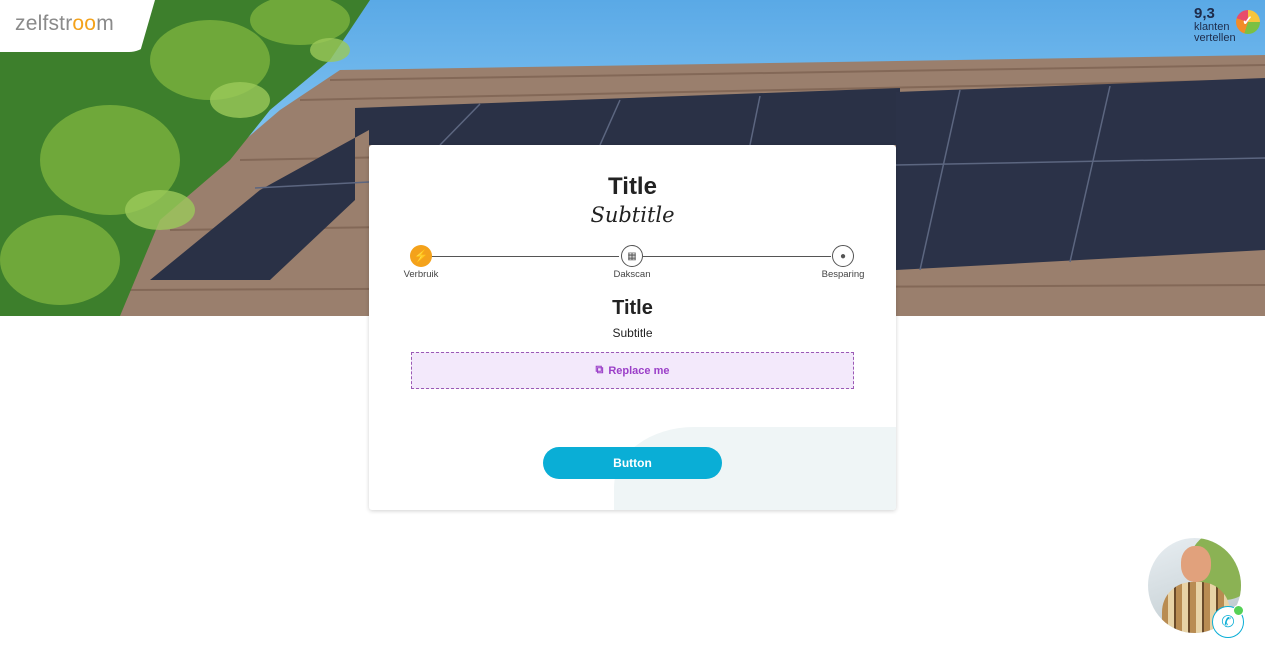 This screenshot has width=1265, height=659. What do you see at coordinates (639, 370) in the screenshot?
I see `replace-label: Replace me` at bounding box center [639, 370].